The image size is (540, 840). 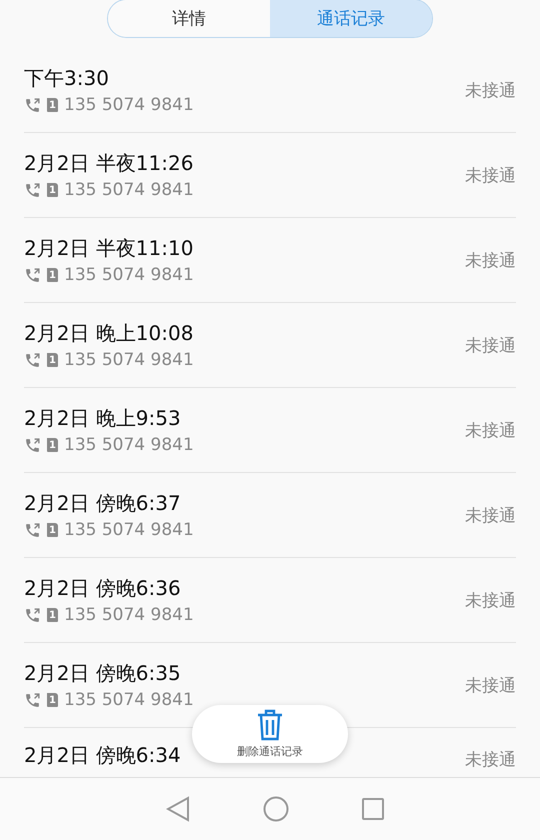 I want to click on call-time: 2月2日 傍晚6:36, so click(x=103, y=588).